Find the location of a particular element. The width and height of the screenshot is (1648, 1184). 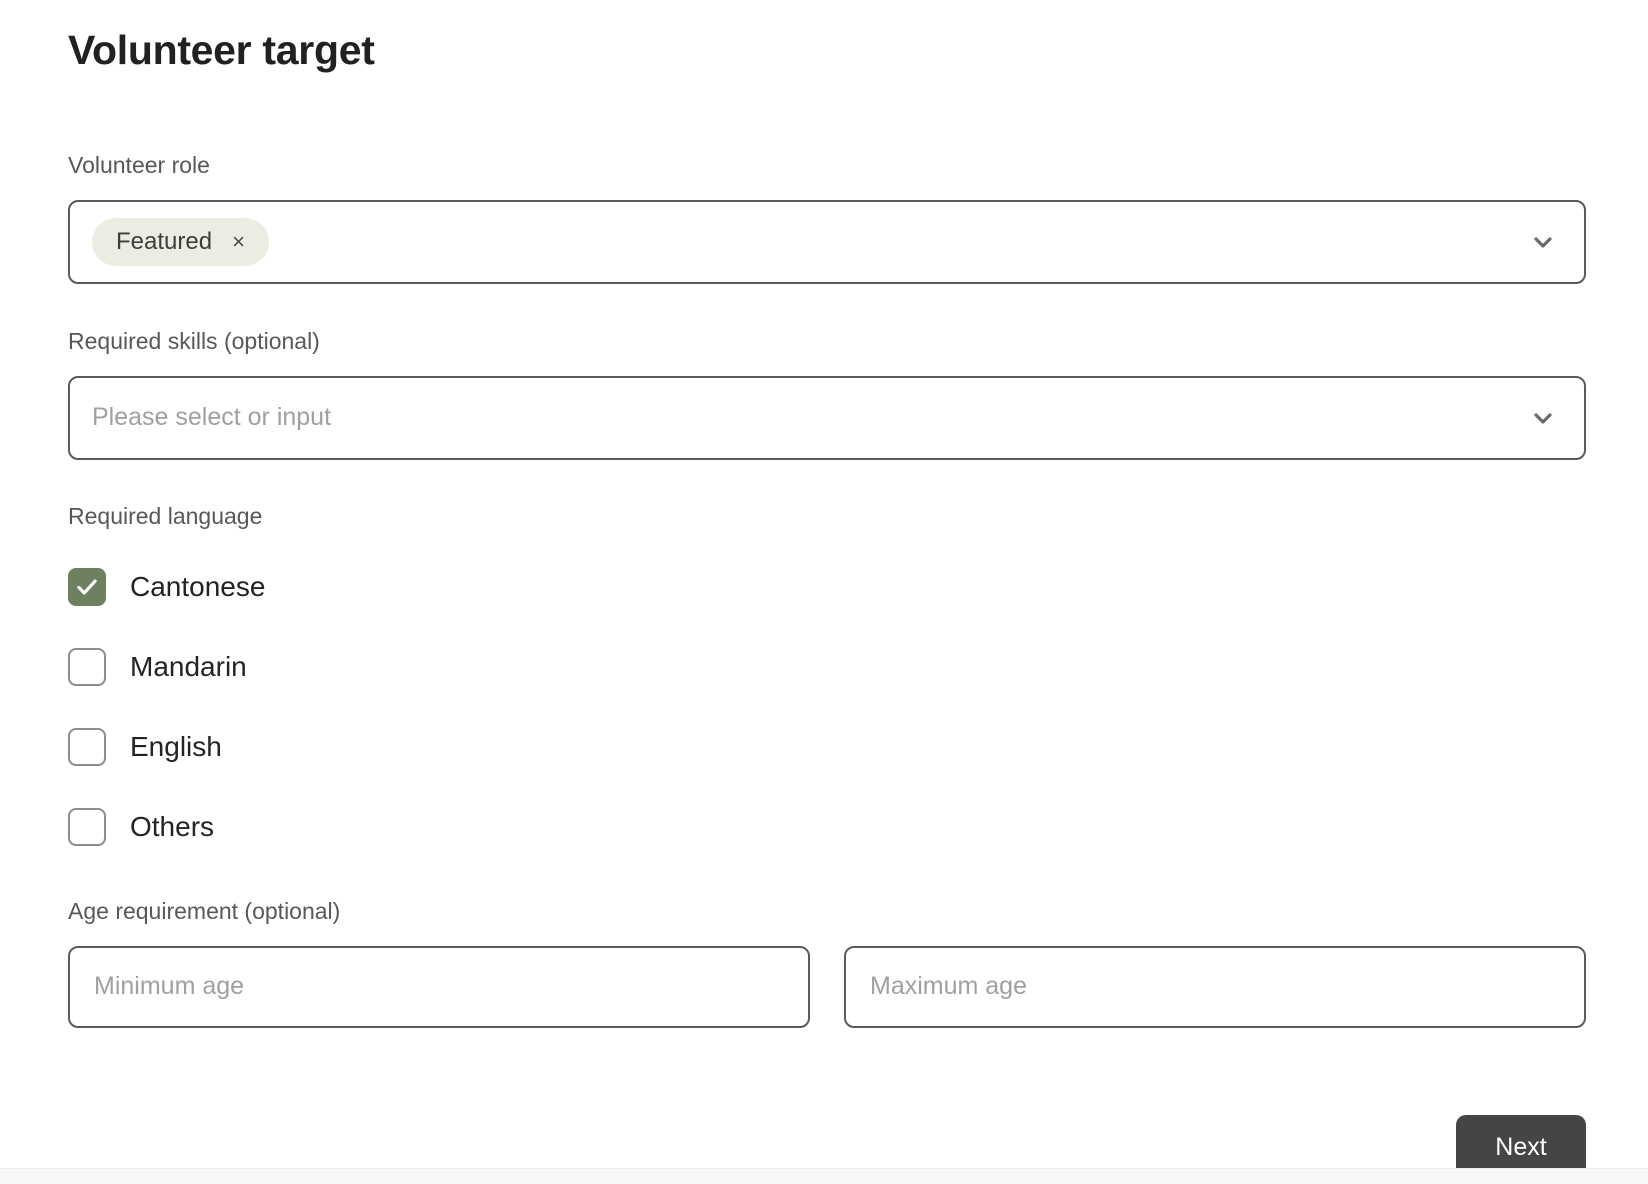

maximum-age-placeholder: Maximum age is located at coordinates (948, 986).